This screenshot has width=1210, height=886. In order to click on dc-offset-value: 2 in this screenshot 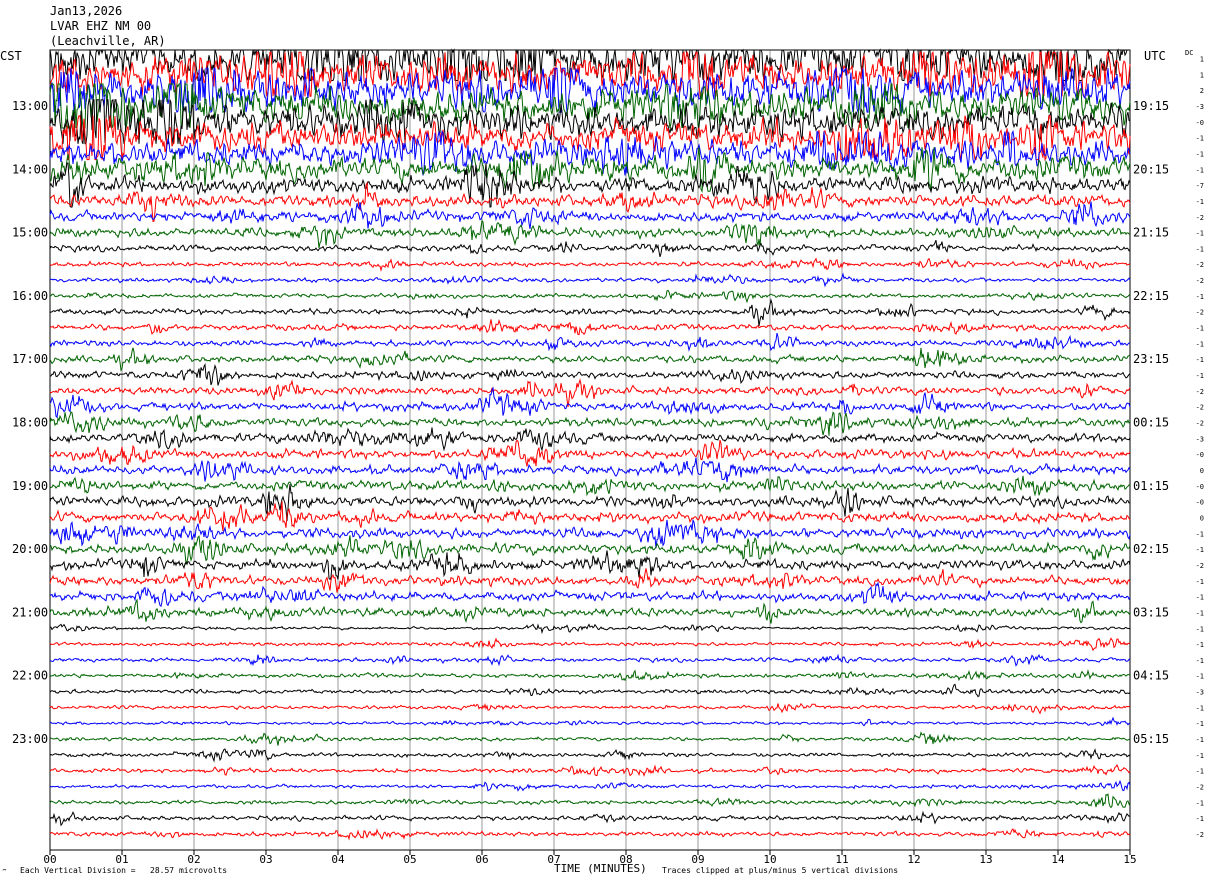, I will do `click(1202, 91)`.